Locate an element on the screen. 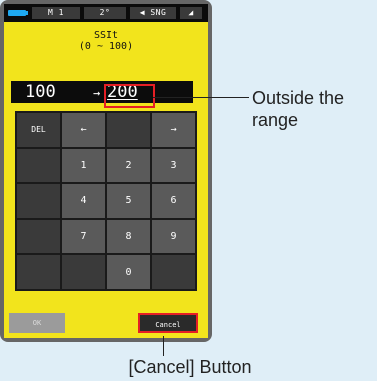 The image size is (377, 381). digit-key-9: 9 is located at coordinates (173, 236).